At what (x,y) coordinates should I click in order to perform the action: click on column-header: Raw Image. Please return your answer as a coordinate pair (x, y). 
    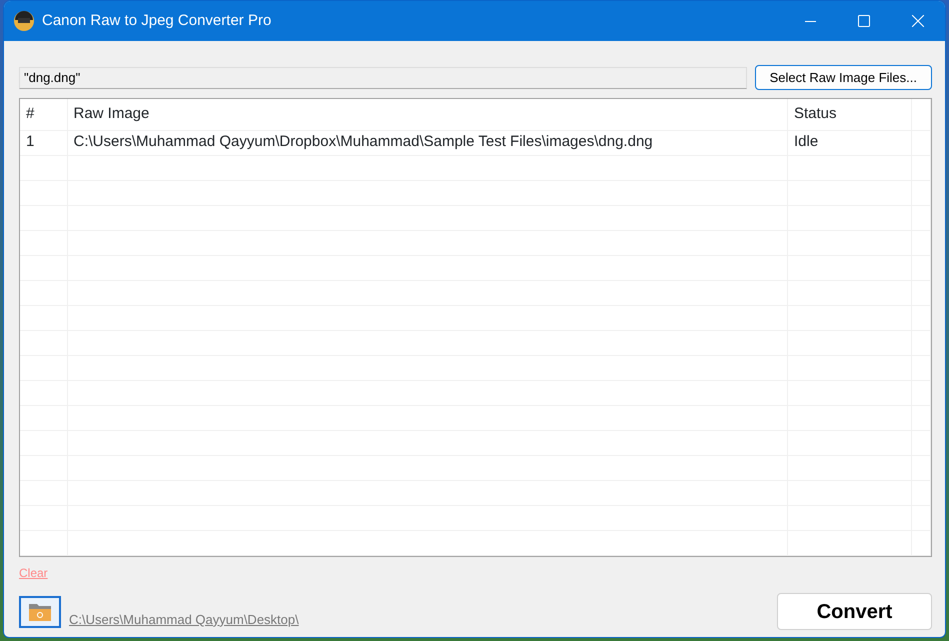
    Looking at the image, I should click on (427, 114).